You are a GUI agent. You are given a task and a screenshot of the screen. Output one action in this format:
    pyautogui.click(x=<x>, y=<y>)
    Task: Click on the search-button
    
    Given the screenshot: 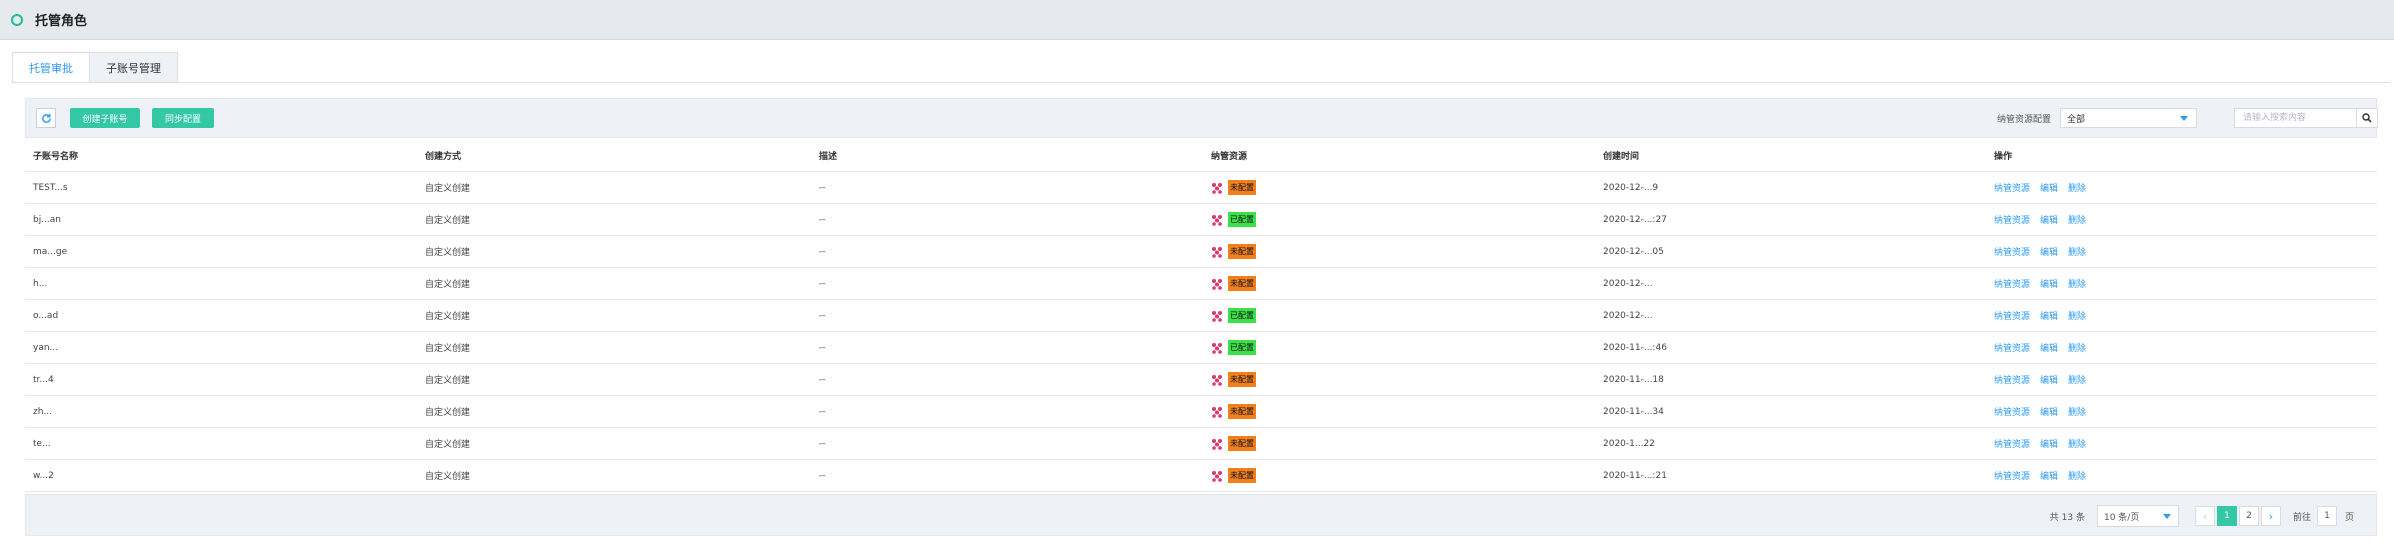 What is the action you would take?
    pyautogui.click(x=2367, y=118)
    